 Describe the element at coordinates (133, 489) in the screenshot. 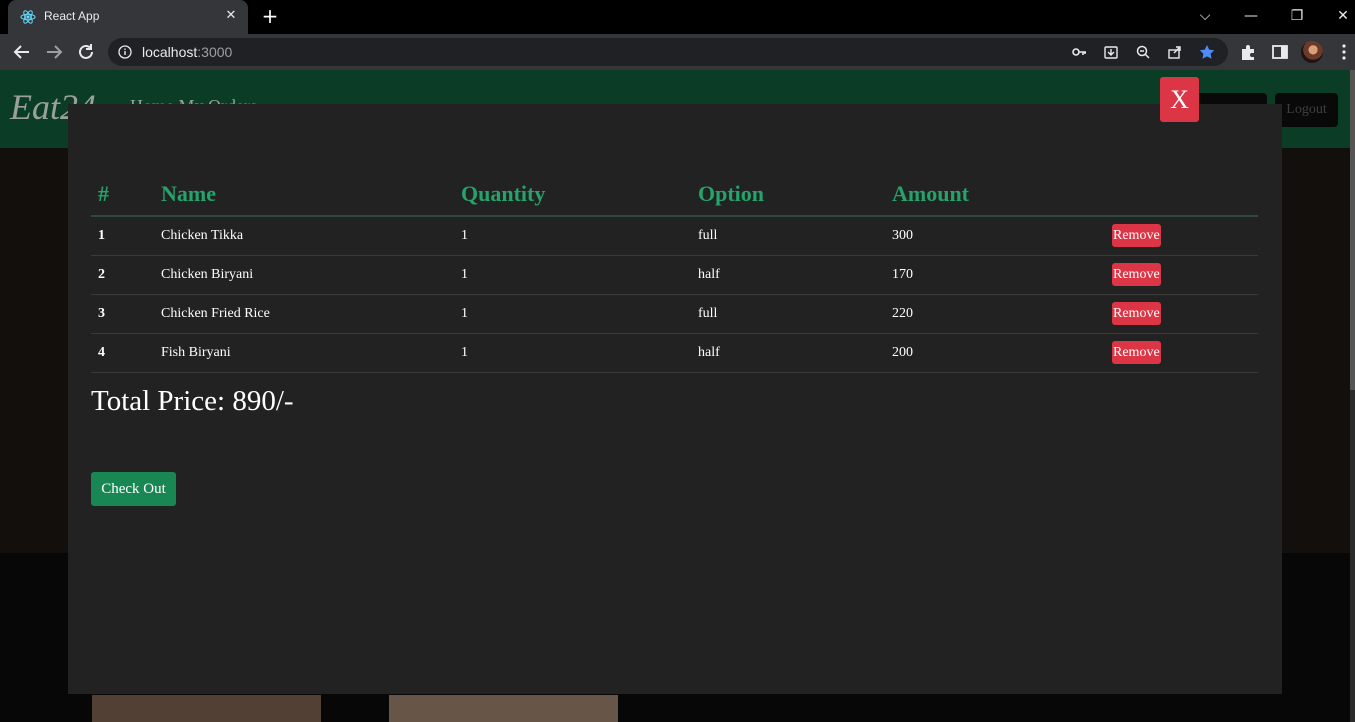

I see `checkout-button: Check Out` at that location.